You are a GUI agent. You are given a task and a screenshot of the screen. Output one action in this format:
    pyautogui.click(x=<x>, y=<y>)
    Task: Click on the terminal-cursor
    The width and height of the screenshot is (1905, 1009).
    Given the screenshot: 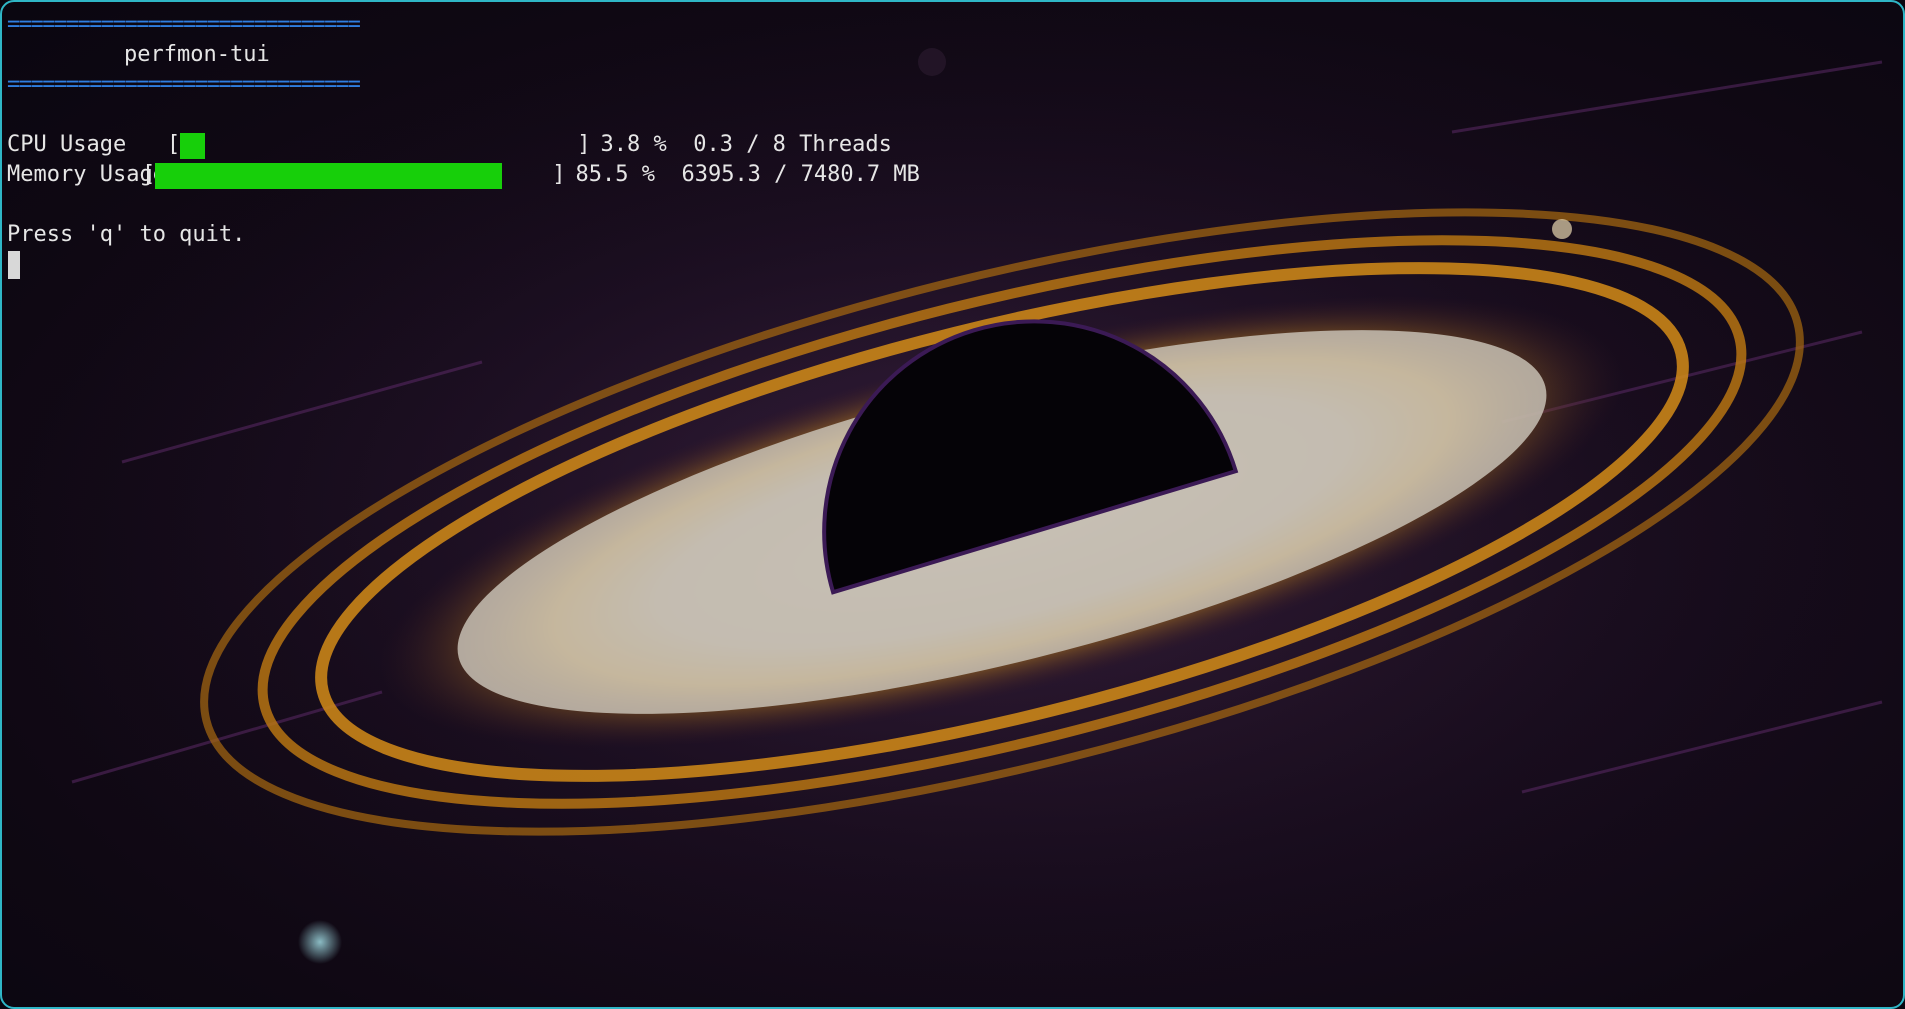 What is the action you would take?
    pyautogui.click(x=14, y=265)
    